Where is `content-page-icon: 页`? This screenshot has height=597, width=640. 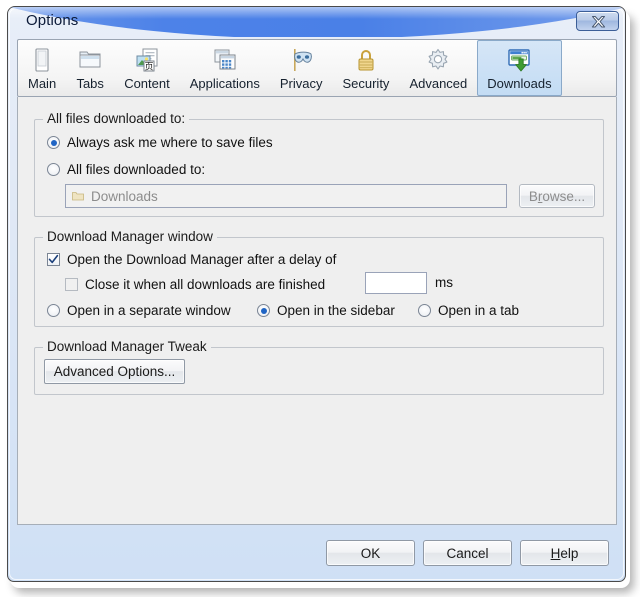
content-page-icon: 页 is located at coordinates (147, 60).